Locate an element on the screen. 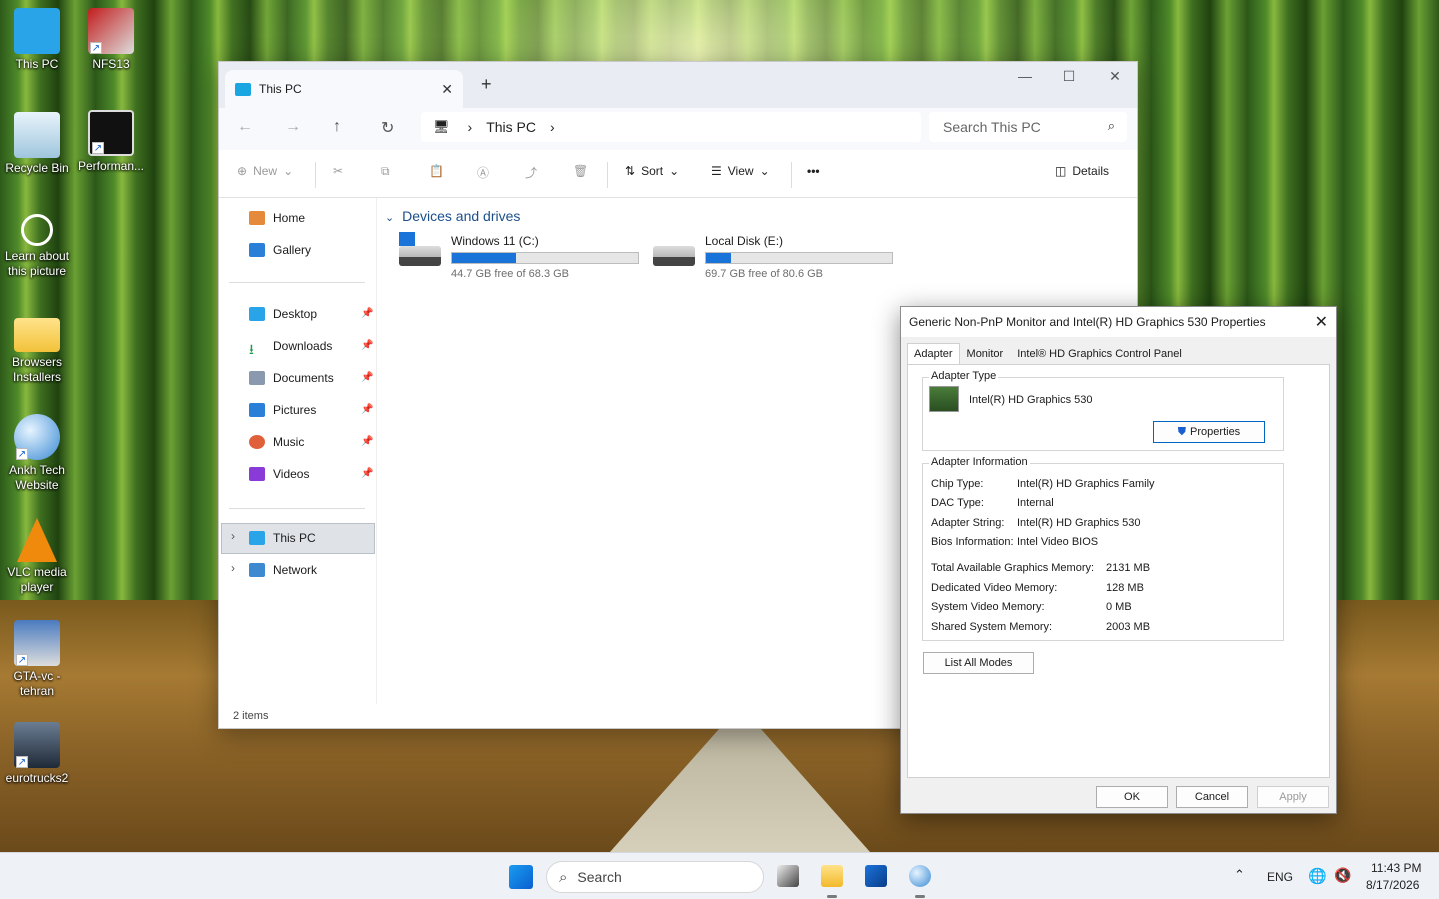 The height and width of the screenshot is (899, 1439). tab-adapter: Adapter is located at coordinates (933, 354).